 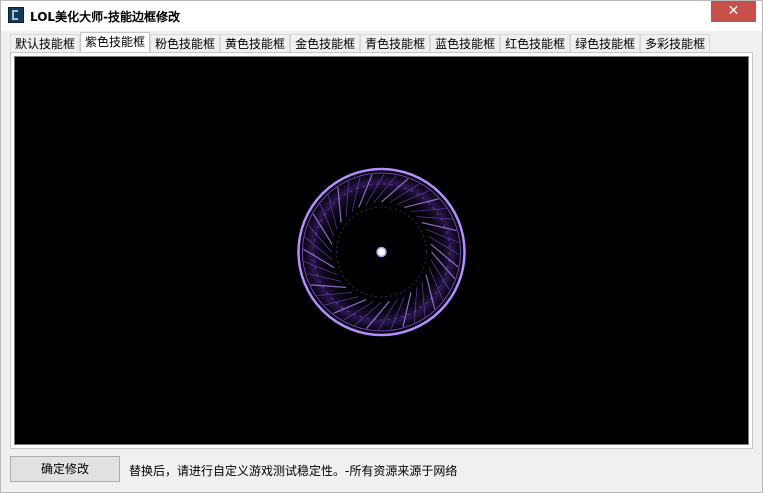 What do you see at coordinates (381, 16) in the screenshot?
I see `title-bar: LOL美化大师-技能边框修改 ✕` at bounding box center [381, 16].